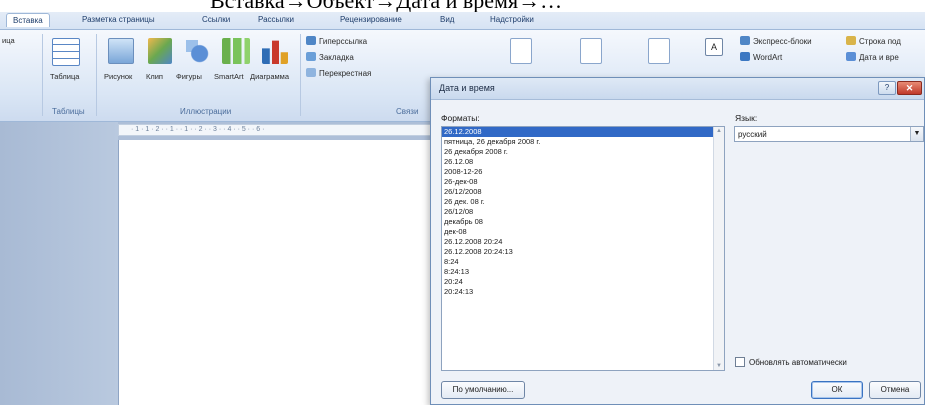 Image resolution: width=925 pixels, height=405 pixels. I want to click on help-button: ?, so click(887, 88).